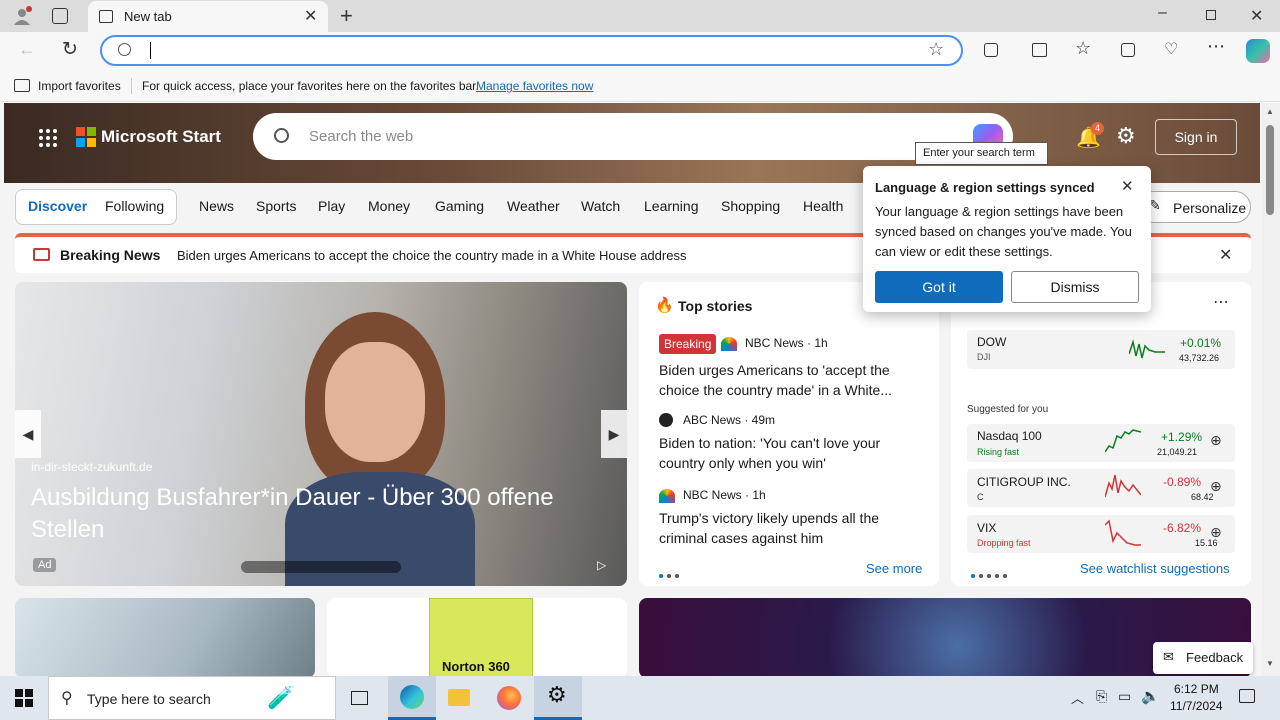  Describe the element at coordinates (1270, 663) in the screenshot. I see `scroll-down-icon: ▼` at that location.